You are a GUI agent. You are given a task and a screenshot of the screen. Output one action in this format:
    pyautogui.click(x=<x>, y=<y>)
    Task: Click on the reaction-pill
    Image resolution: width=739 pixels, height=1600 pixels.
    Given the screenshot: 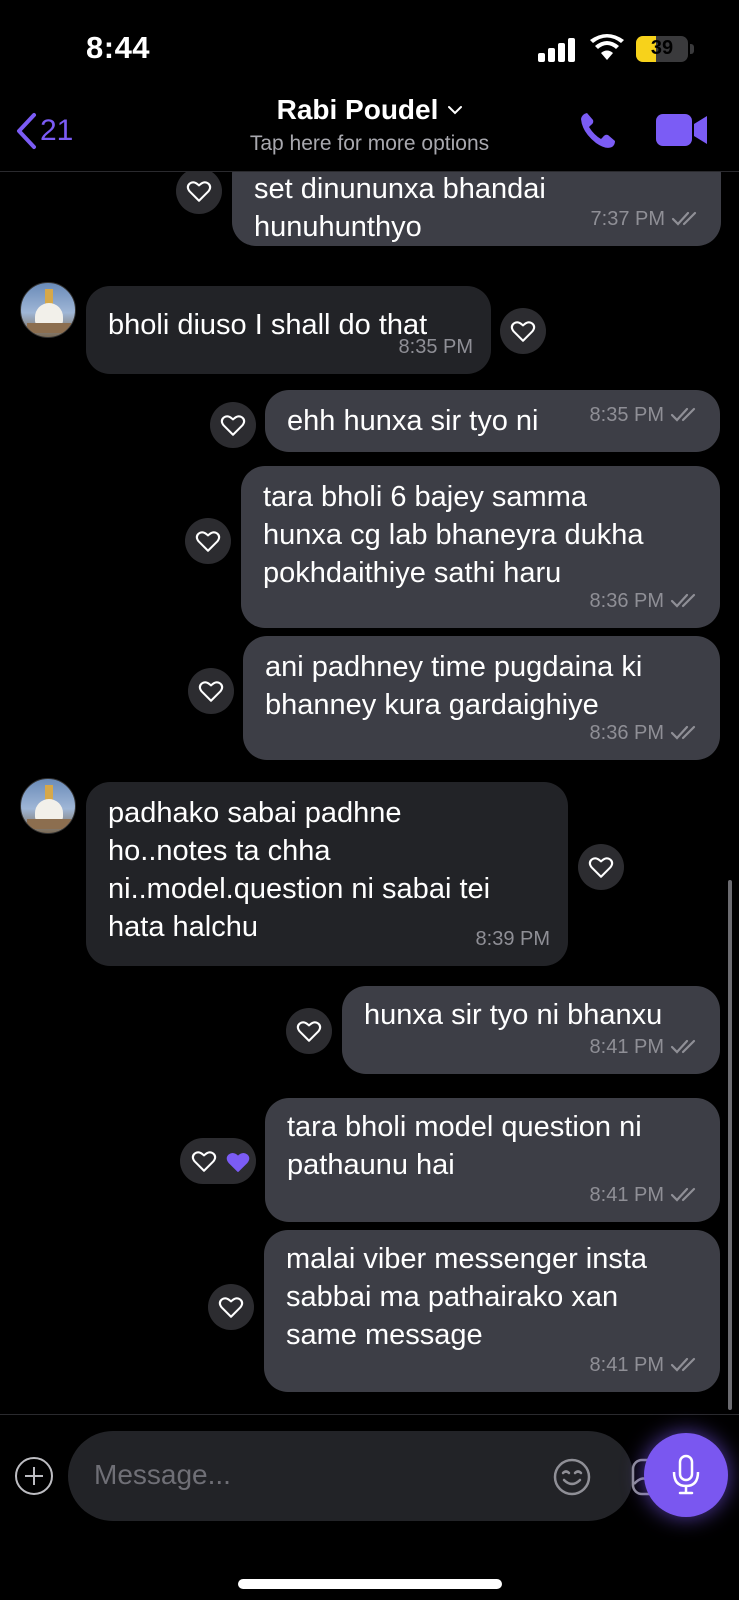 What is the action you would take?
    pyautogui.click(x=218, y=1161)
    